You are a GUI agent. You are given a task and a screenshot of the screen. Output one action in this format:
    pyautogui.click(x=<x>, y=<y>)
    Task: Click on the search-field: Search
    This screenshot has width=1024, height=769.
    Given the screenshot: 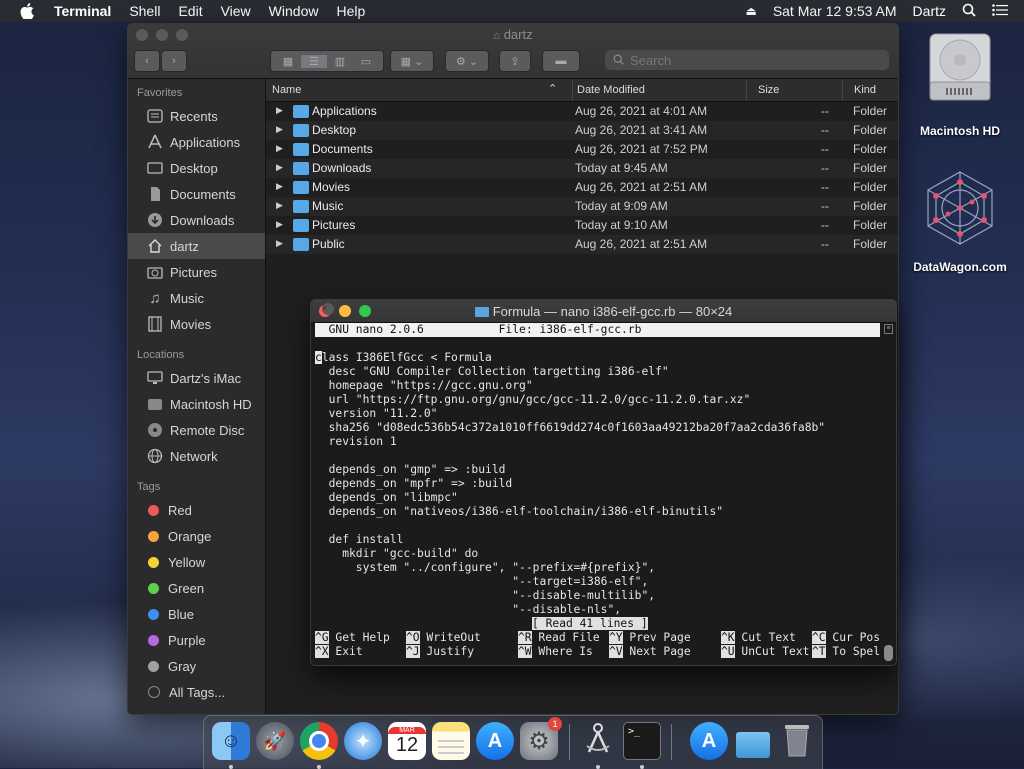 What is the action you would take?
    pyautogui.click(x=747, y=60)
    